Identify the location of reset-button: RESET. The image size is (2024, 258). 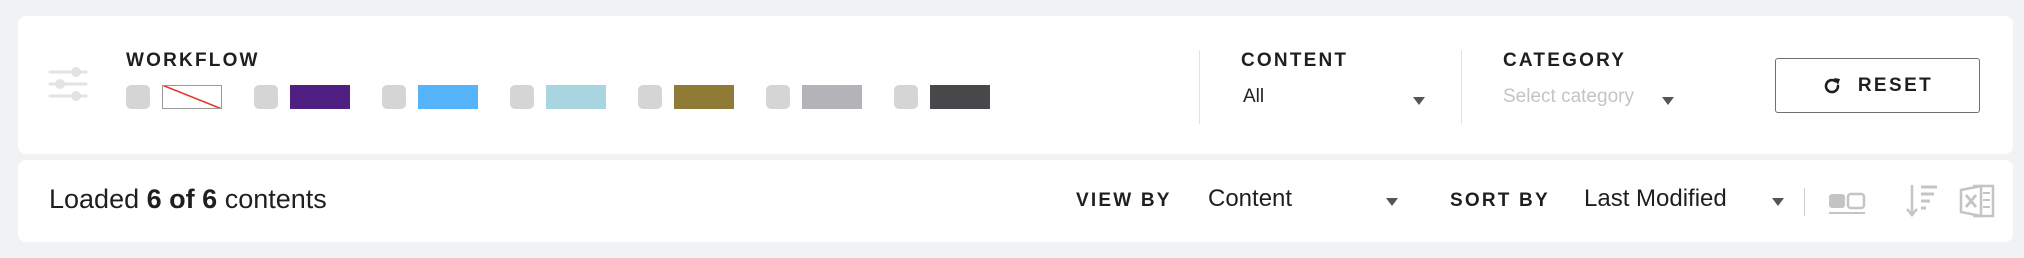
(1877, 85).